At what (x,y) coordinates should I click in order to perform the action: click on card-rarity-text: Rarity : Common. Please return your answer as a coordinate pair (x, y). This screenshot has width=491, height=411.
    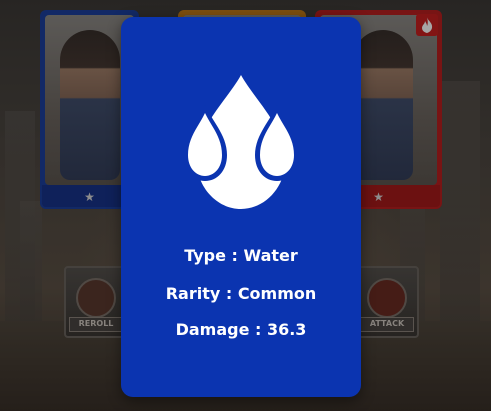
    Looking at the image, I should click on (241, 293).